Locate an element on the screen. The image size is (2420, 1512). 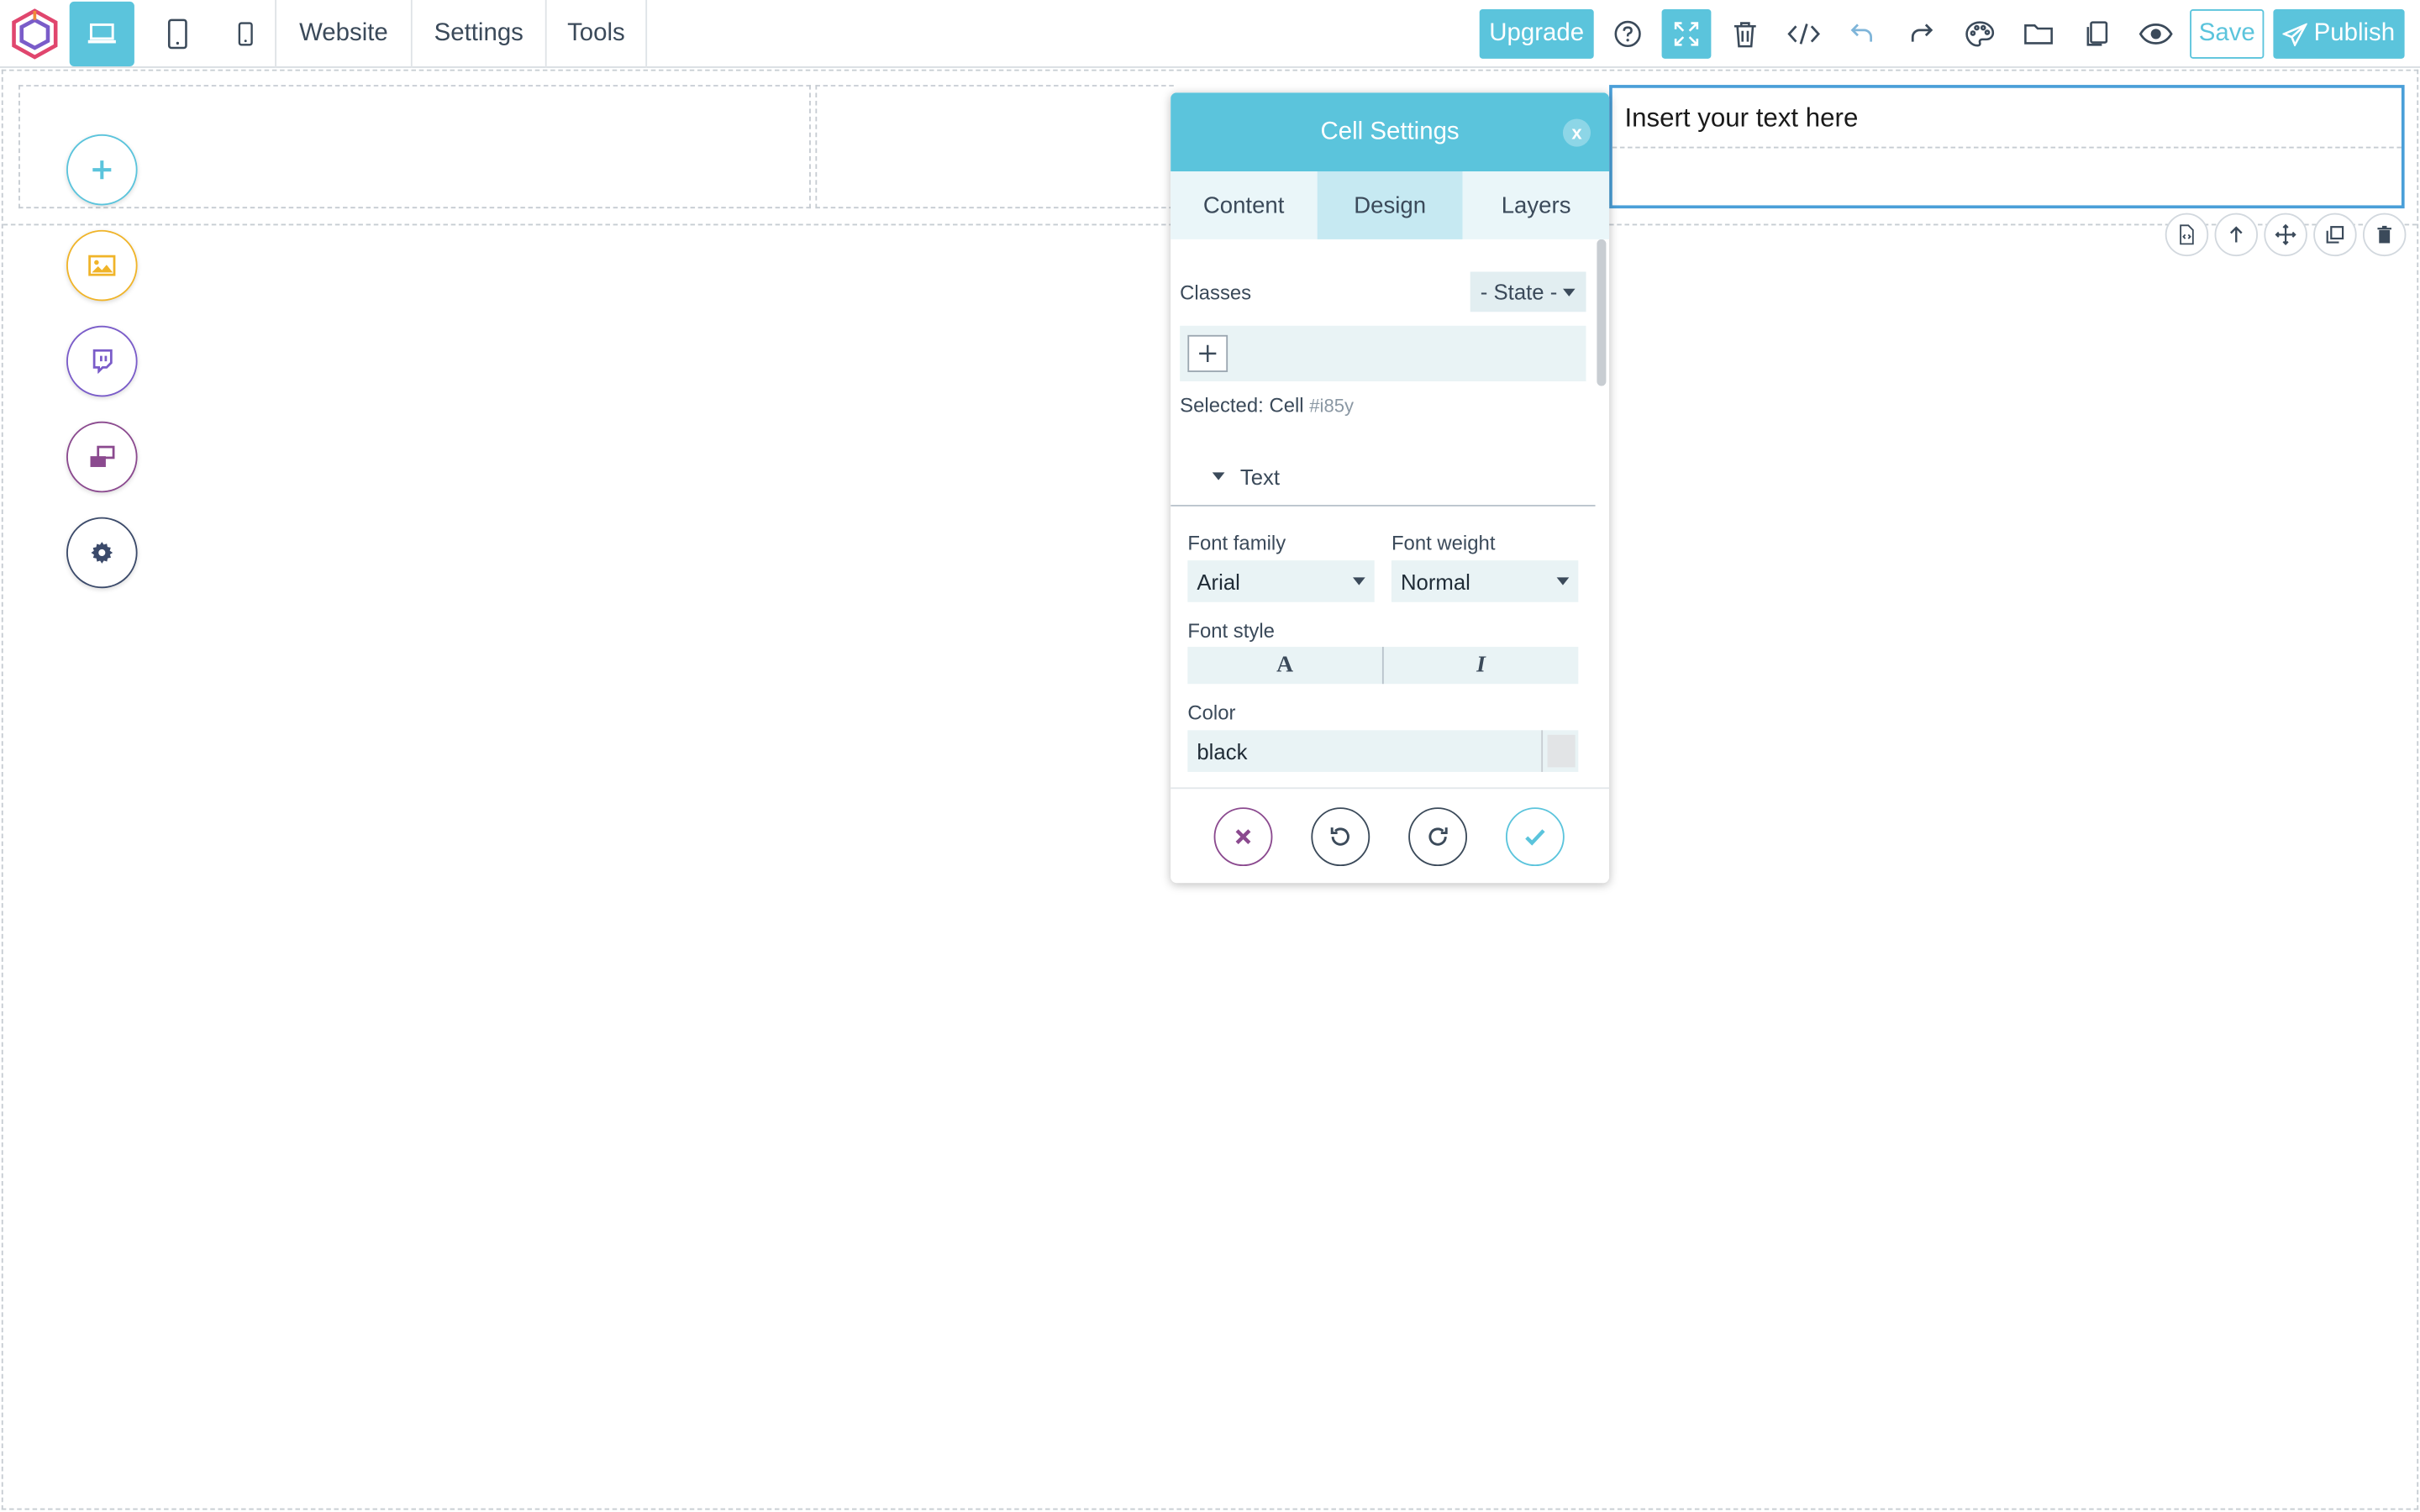
tab-layers: Layers is located at coordinates (1536, 205).